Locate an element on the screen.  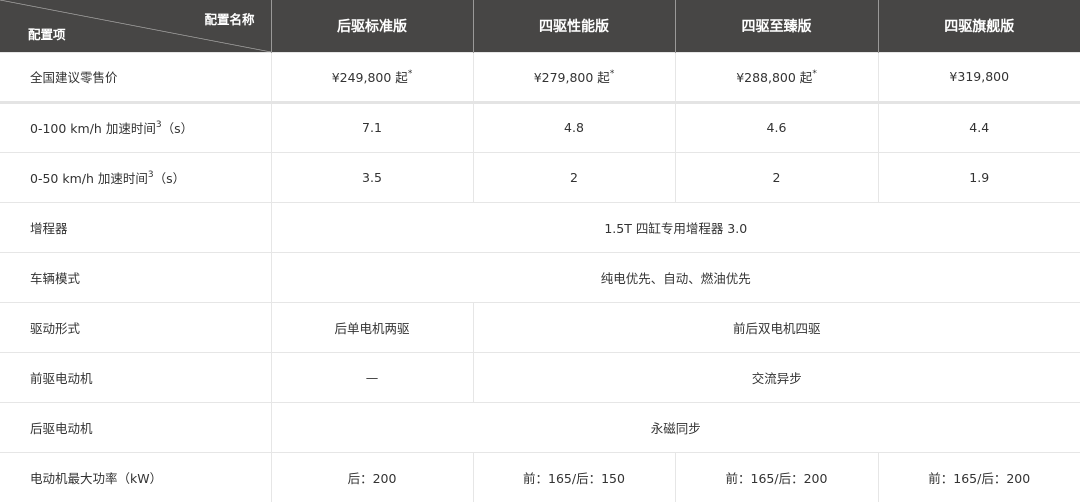
table-row-drive-type: 驱动形式 后单电机两驱 前后双电机四驱 is located at coordinates (540, 326).